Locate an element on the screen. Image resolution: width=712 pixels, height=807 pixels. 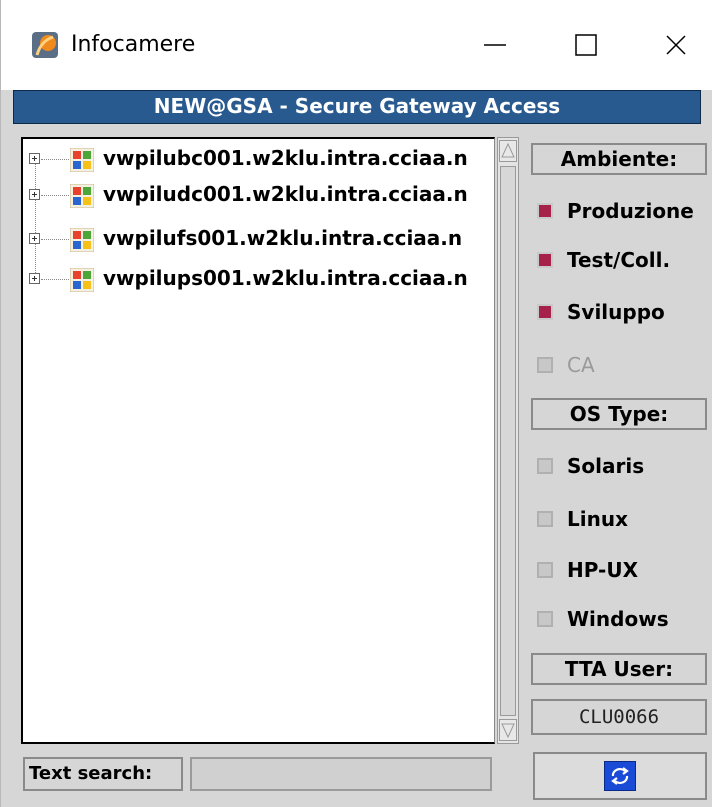
checkbox-produzione: Produzione is located at coordinates (622, 211).